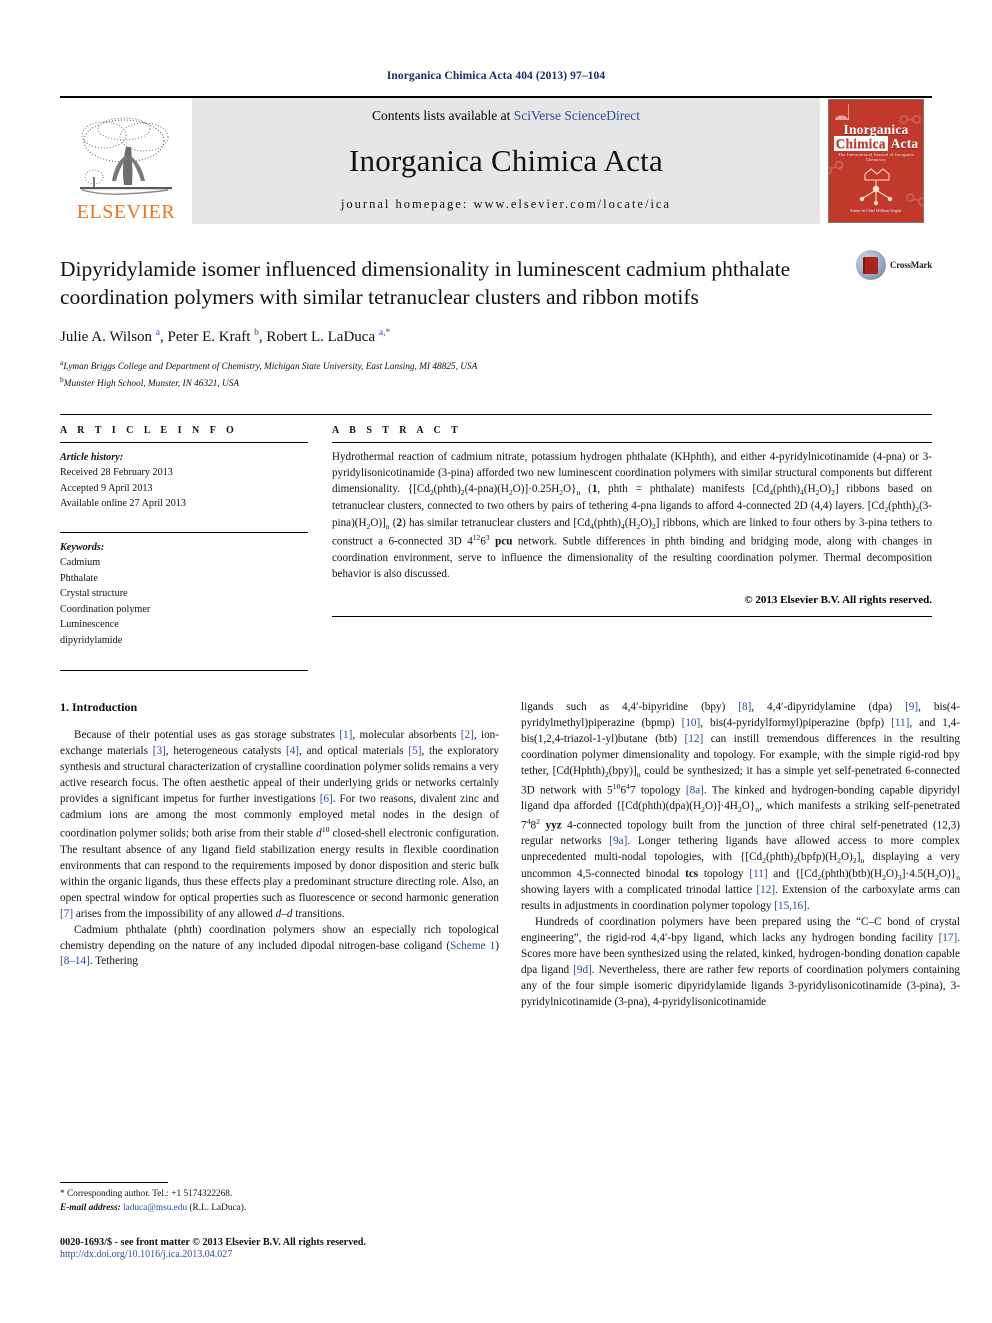 Image resolution: width=992 pixels, height=1323 pixels. I want to click on cover-footer-text: Editor-in-Chief William Trogler, so click(876, 210).